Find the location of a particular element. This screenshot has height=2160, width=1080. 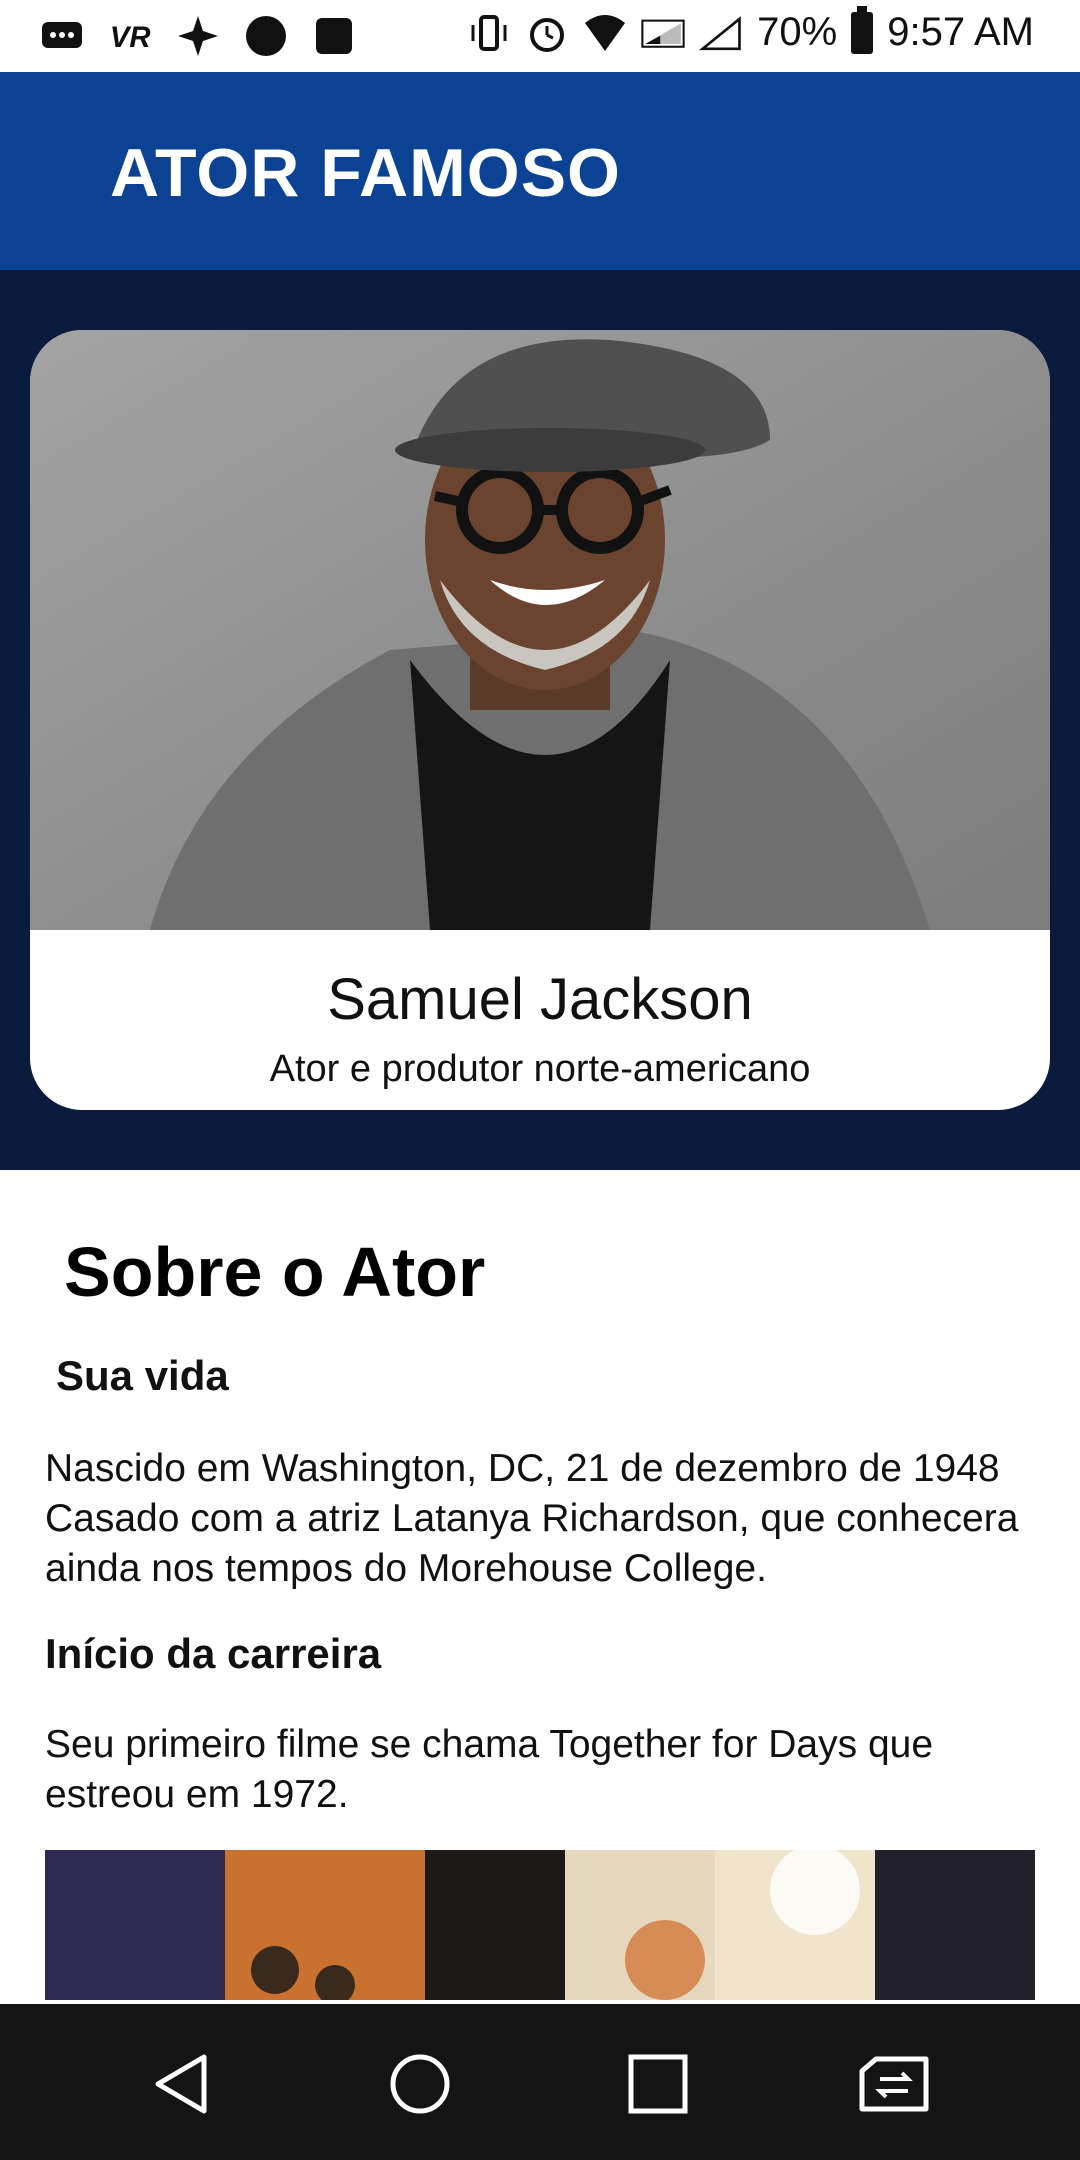

system-navigation-bar is located at coordinates (540, 2082).